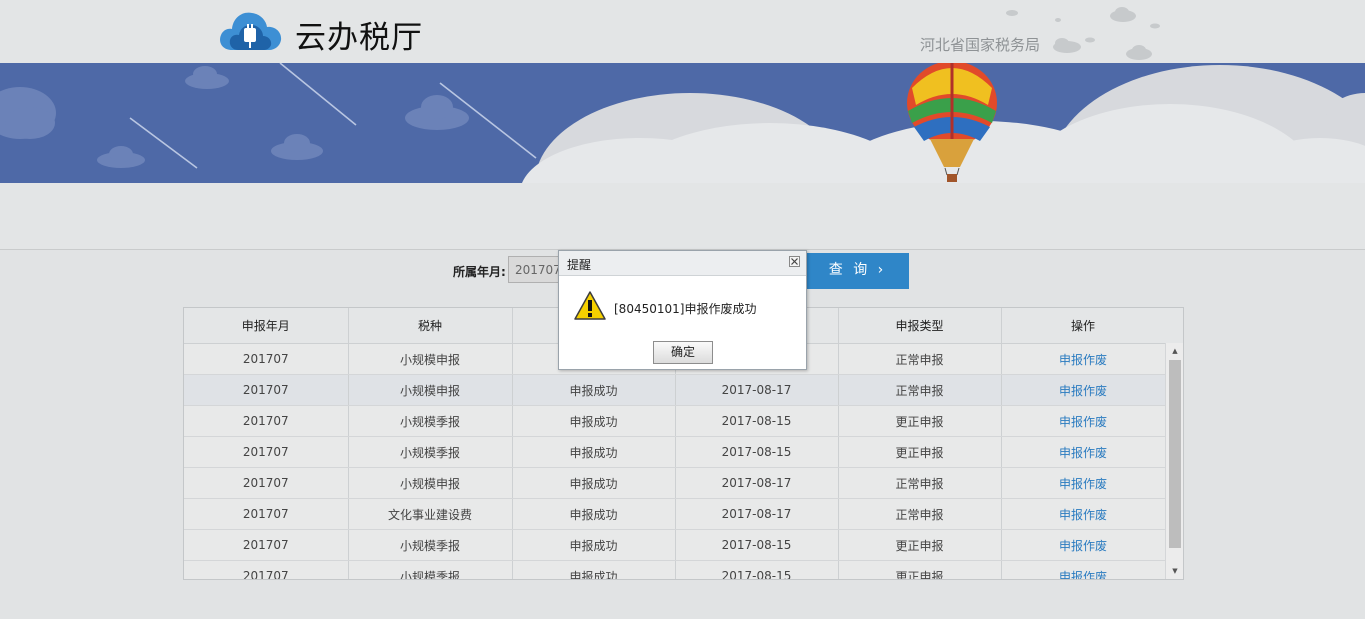 This screenshot has height=619, width=1365. What do you see at coordinates (685, 309) in the screenshot?
I see `dialog-message: [80450101]申报作废成功` at bounding box center [685, 309].